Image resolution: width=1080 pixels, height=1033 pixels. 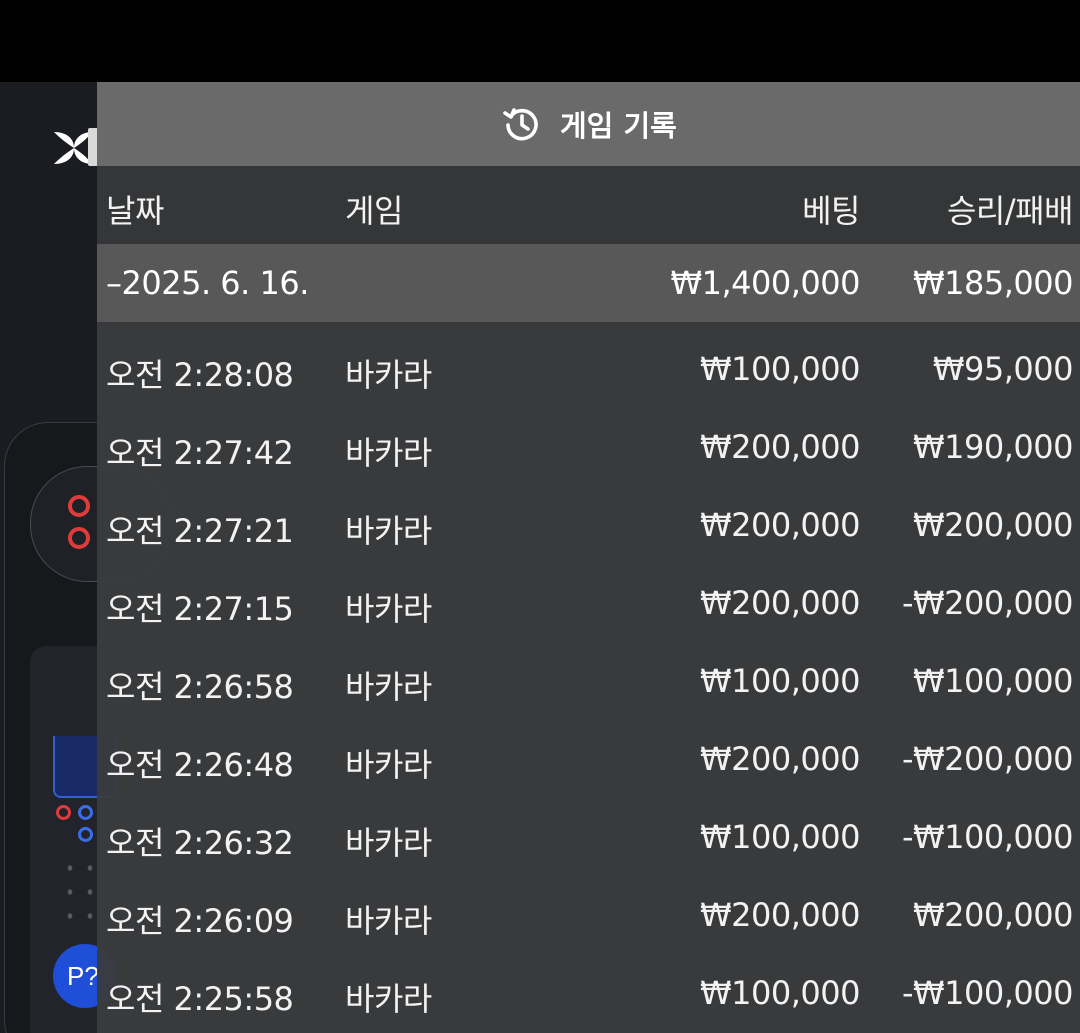 I want to click on row-result: ₩190,000, so click(x=993, y=447).